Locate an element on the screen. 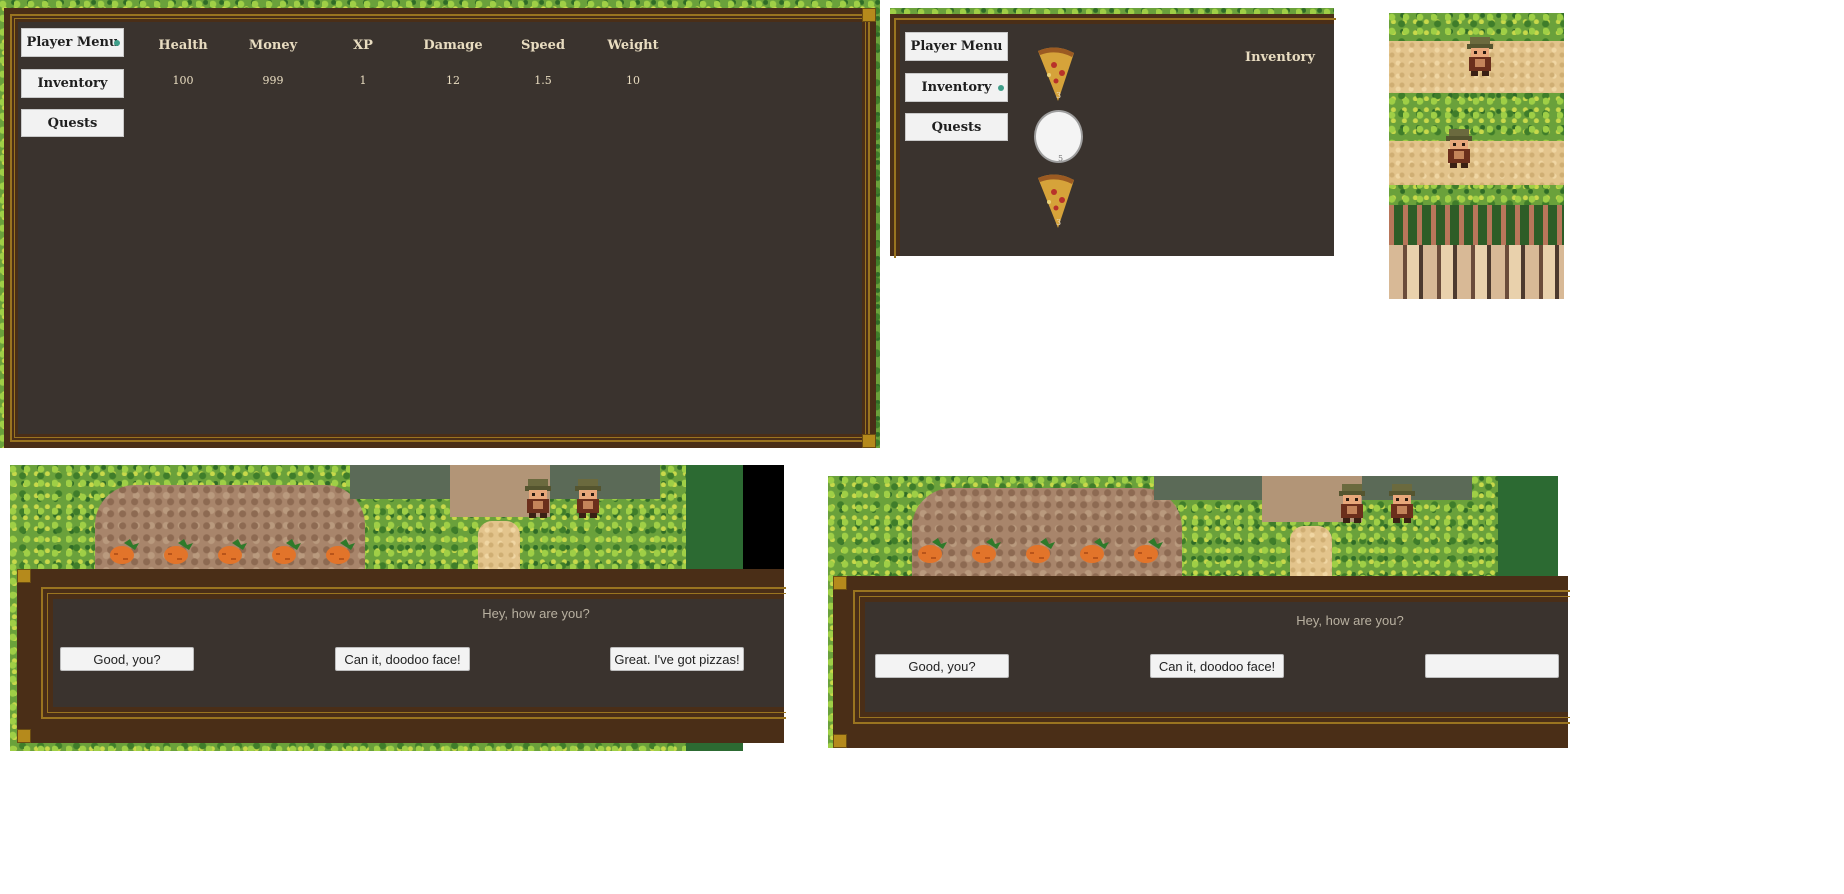 The height and width of the screenshot is (894, 1844). stat-label-xp: XP is located at coordinates (363, 45).